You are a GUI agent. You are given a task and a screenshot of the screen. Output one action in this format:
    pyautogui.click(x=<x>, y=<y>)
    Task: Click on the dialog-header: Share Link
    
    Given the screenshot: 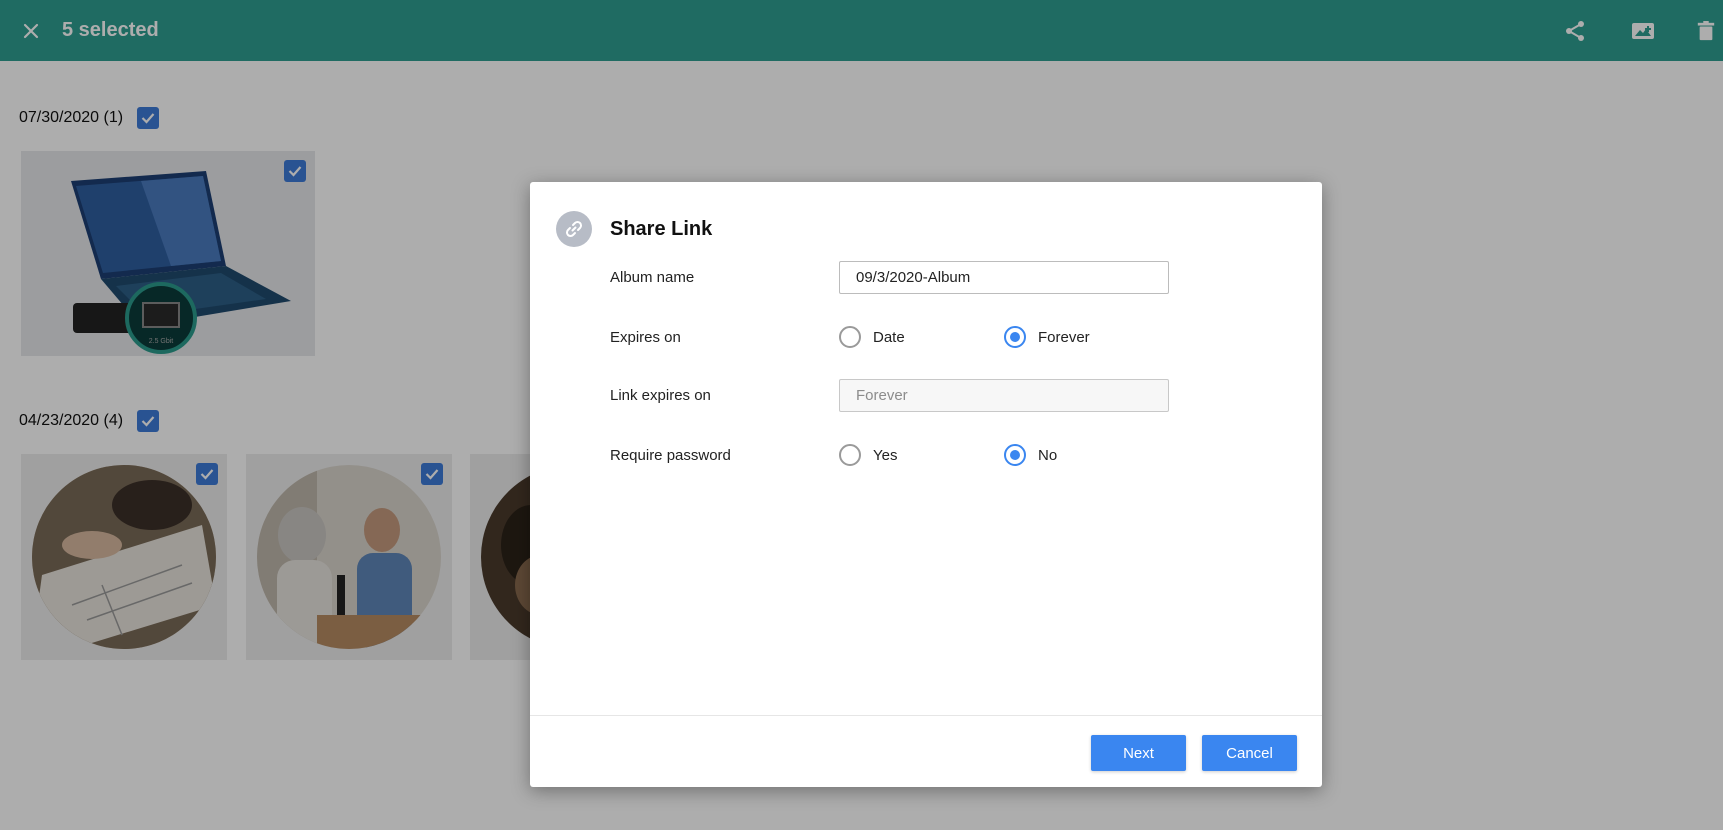 What is the action you would take?
    pyautogui.click(x=634, y=229)
    